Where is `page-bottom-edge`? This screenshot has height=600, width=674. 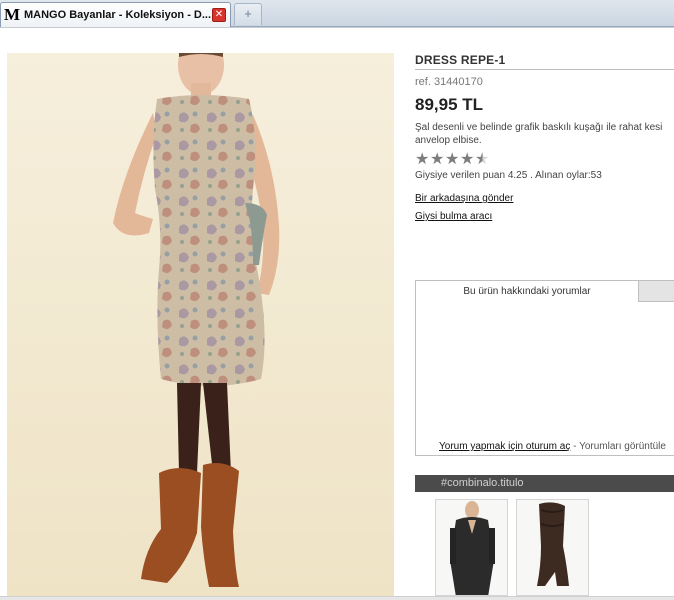 page-bottom-edge is located at coordinates (337, 598).